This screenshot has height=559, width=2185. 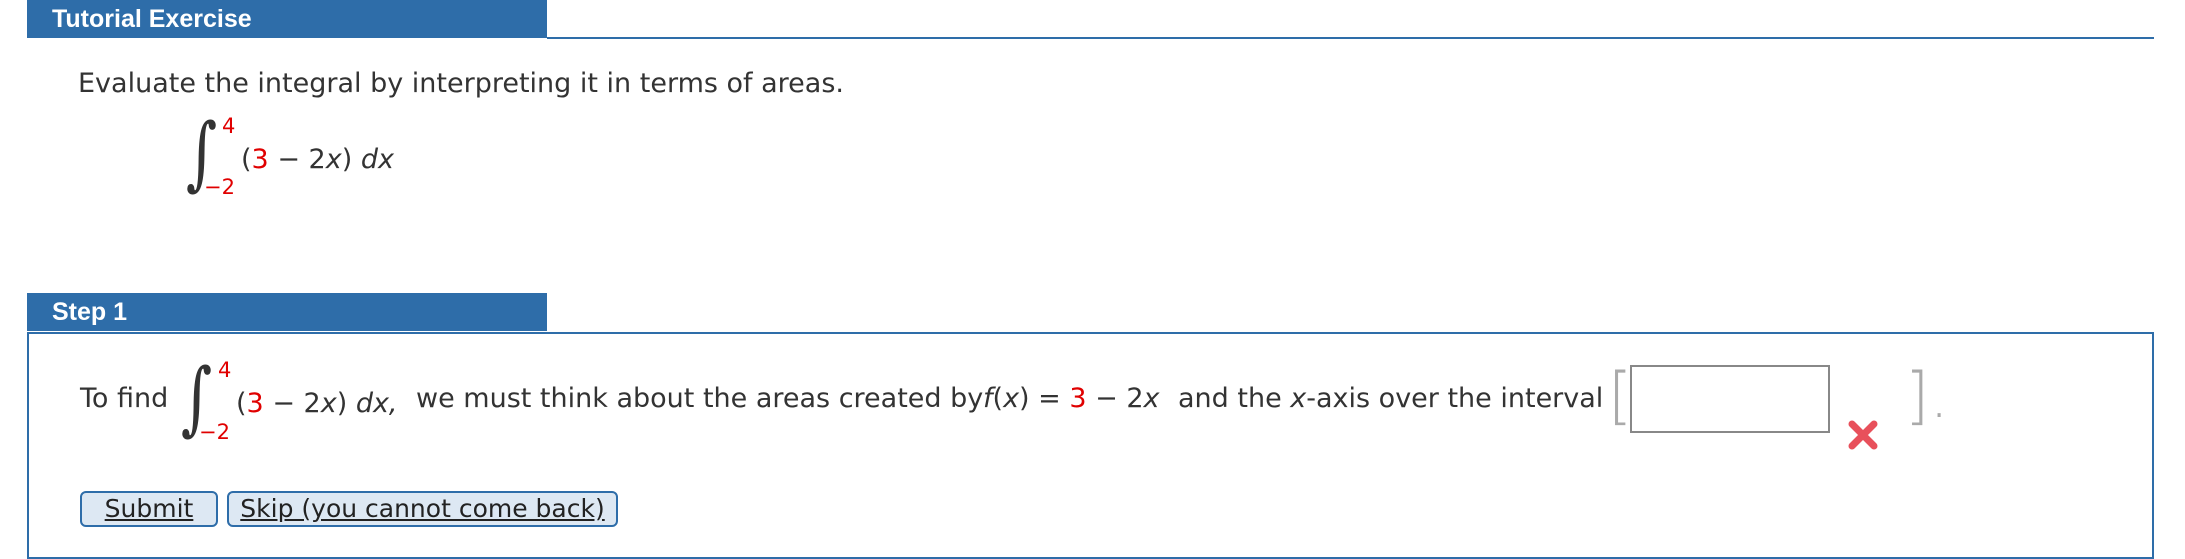 What do you see at coordinates (1730, 399) in the screenshot?
I see `interval-answer-input` at bounding box center [1730, 399].